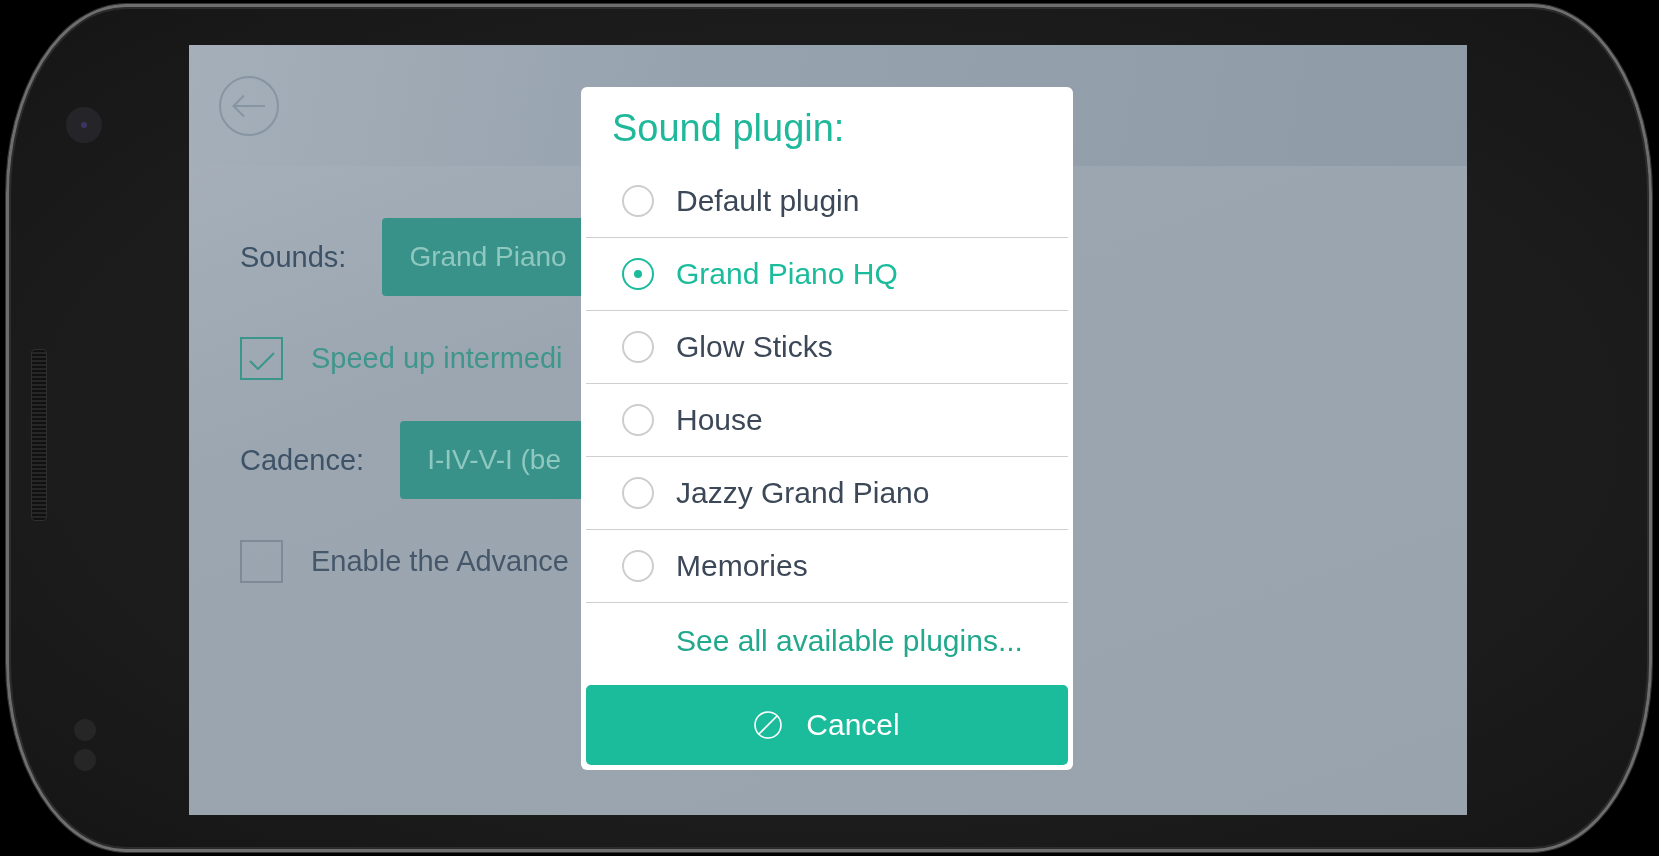  I want to click on back-button, so click(249, 105).